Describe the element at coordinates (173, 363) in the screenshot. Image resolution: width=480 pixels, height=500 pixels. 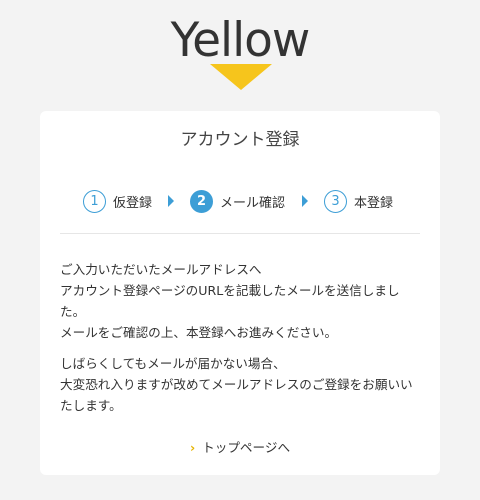
I see `message-line: しばらくしてもメールが届かない場合、` at that location.